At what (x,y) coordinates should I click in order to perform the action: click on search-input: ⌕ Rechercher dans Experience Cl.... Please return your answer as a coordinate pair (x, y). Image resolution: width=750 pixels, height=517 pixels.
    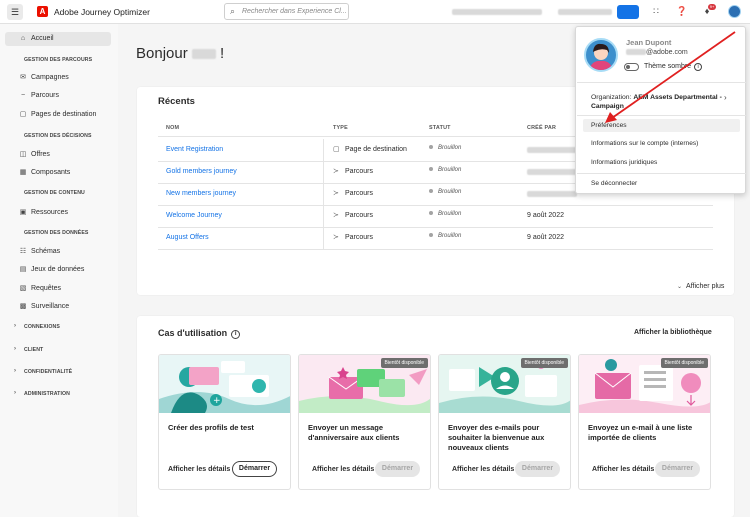
    Looking at the image, I should click on (286, 11).